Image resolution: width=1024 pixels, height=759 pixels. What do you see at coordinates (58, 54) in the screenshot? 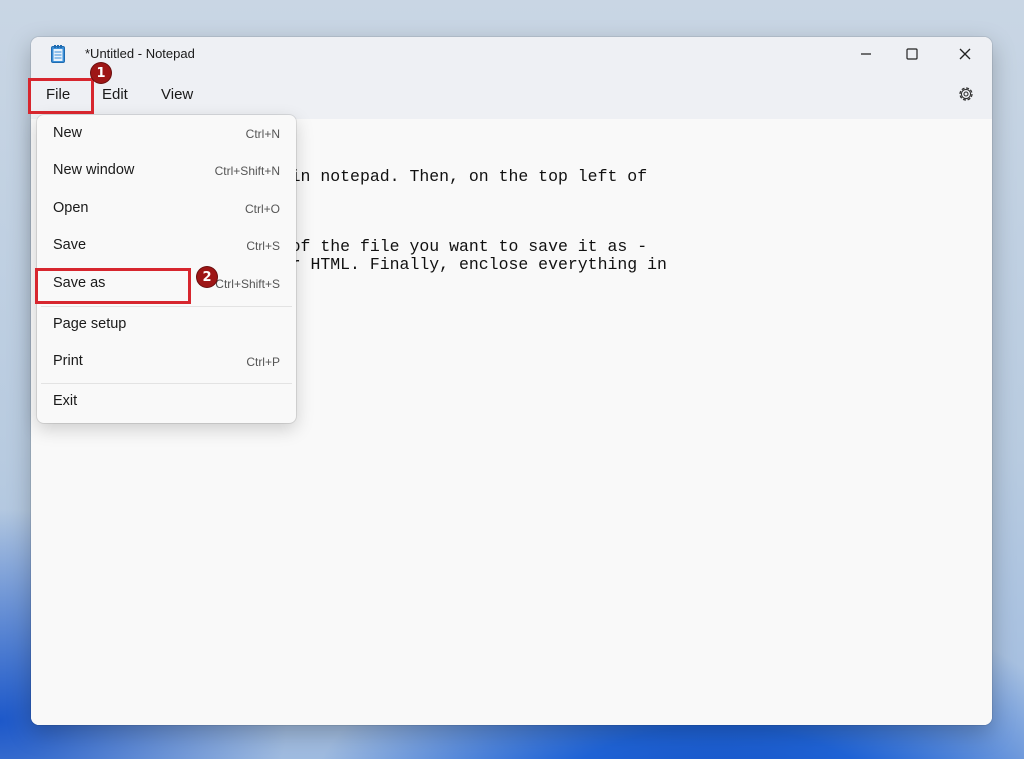
I see `notepad-icon` at bounding box center [58, 54].